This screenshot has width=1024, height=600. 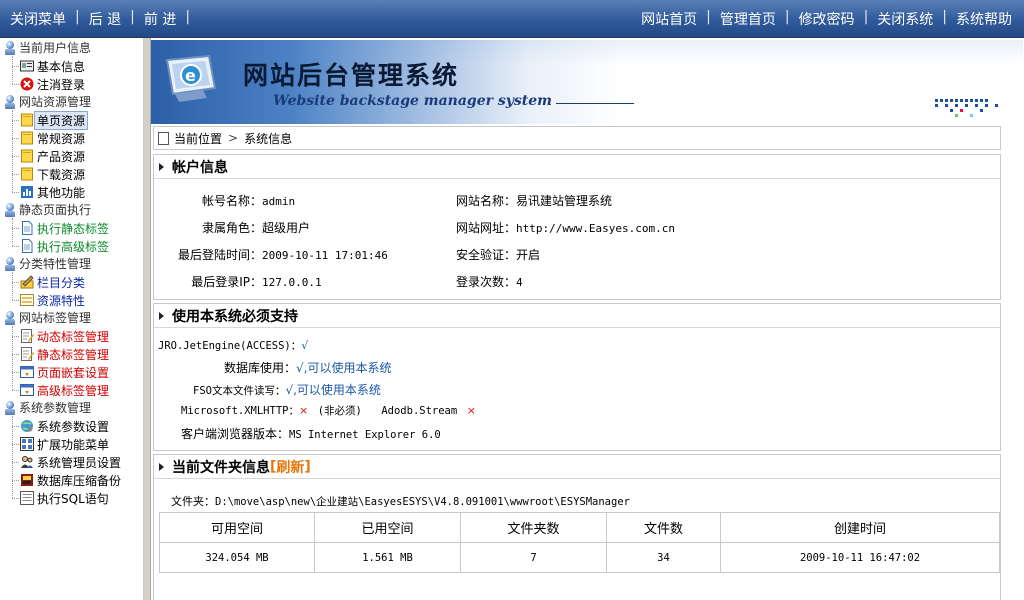 I want to click on change-password-link: 修改密码, so click(x=827, y=19).